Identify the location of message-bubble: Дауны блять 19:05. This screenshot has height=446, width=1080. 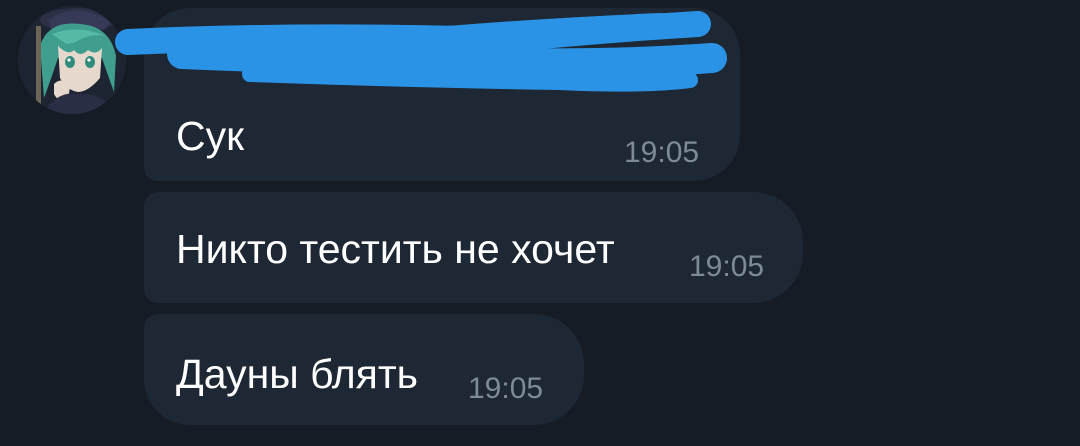
(364, 369).